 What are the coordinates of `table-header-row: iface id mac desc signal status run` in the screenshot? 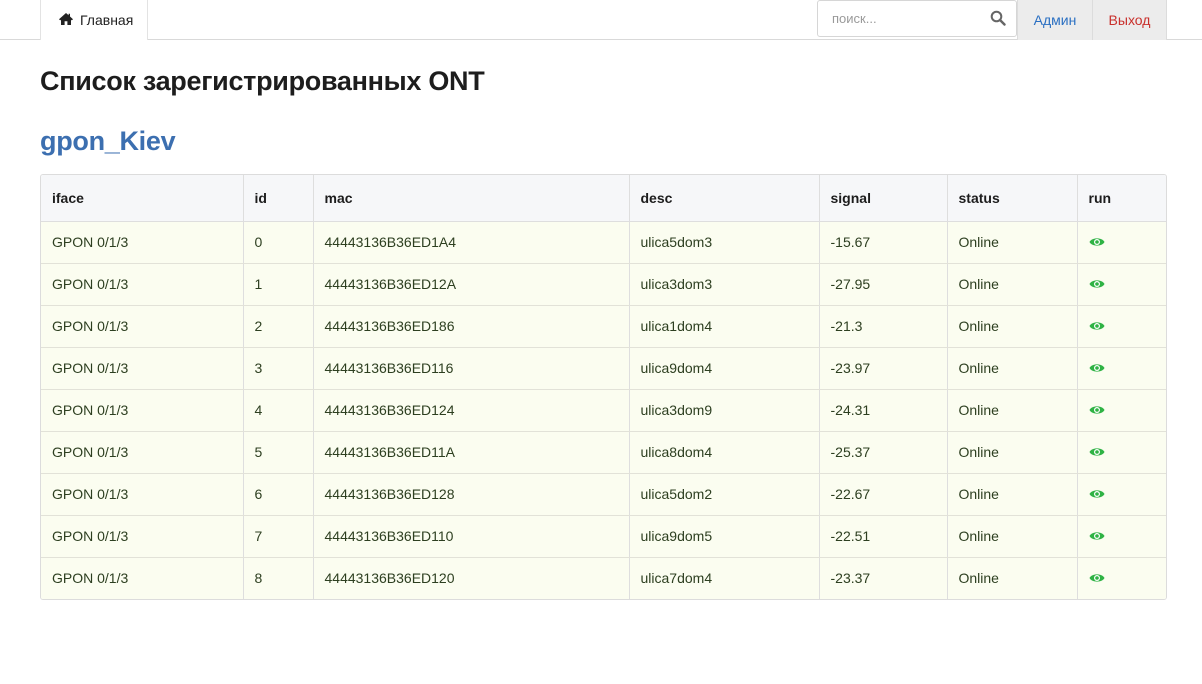 It's located at (603, 198).